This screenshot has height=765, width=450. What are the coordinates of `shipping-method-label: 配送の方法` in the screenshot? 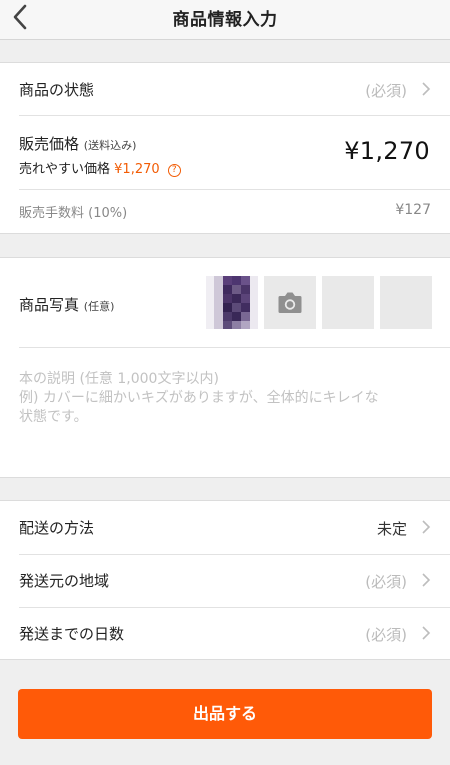 It's located at (57, 528).